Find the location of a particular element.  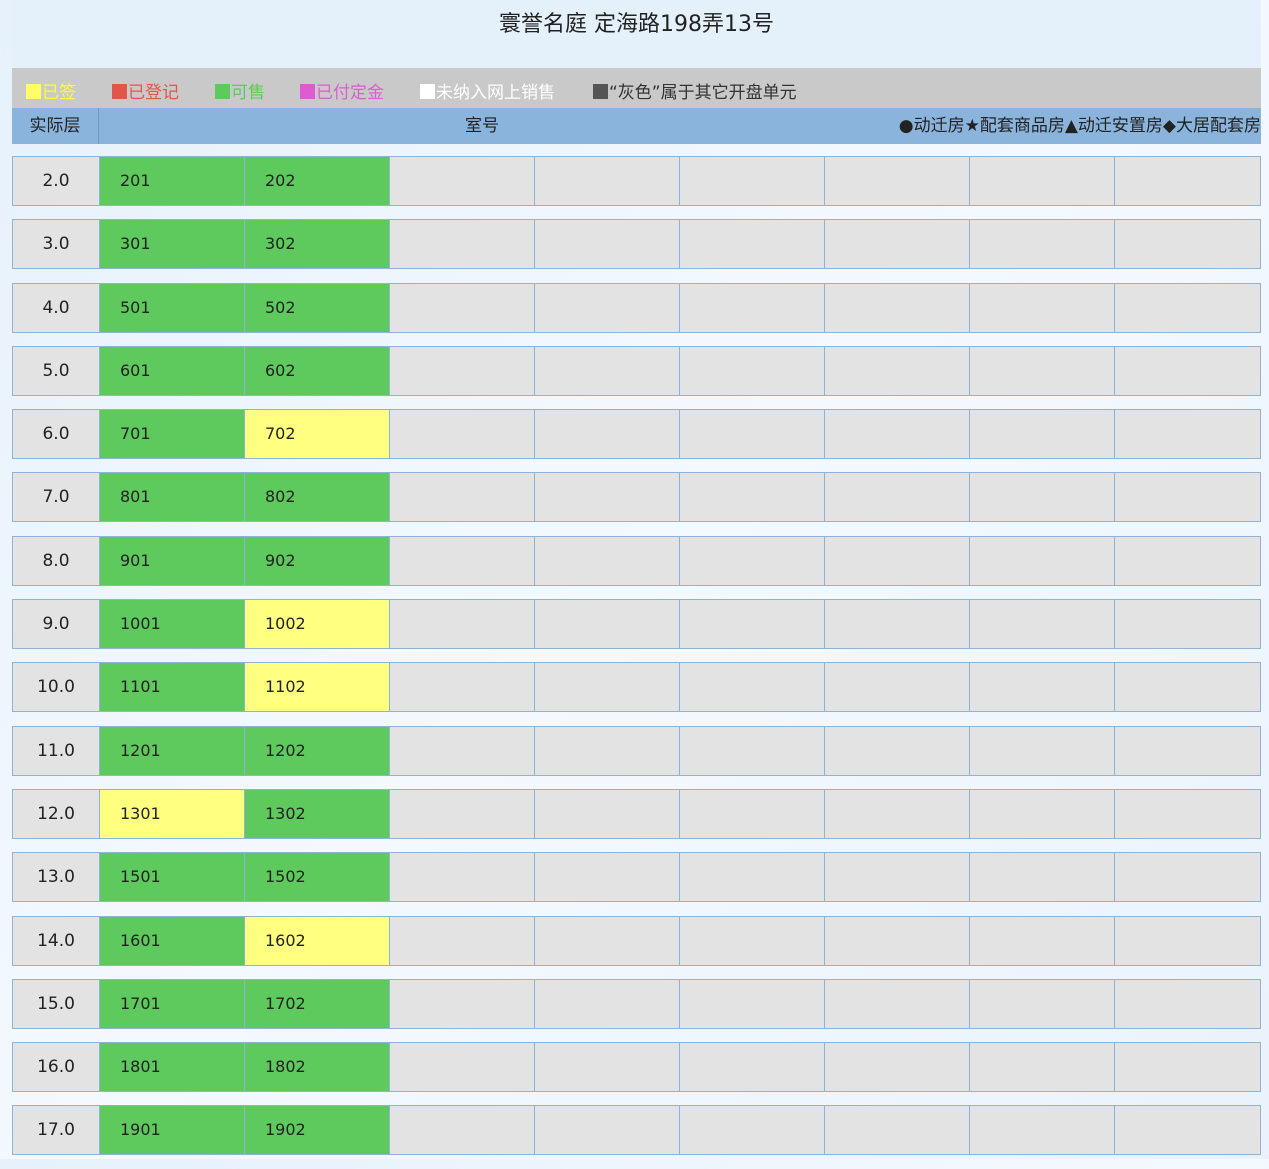

room-cell: 1301 is located at coordinates (172, 813).